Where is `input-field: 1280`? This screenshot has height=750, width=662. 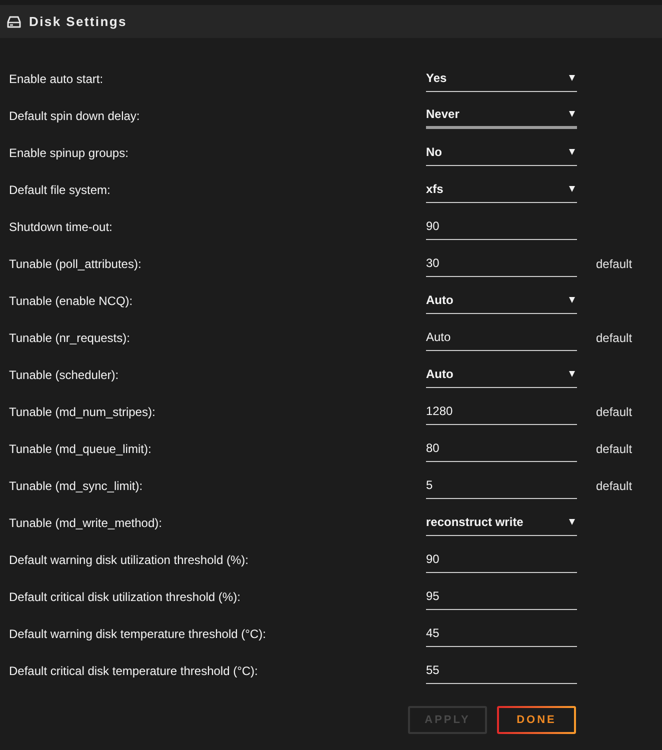 input-field: 1280 is located at coordinates (501, 411).